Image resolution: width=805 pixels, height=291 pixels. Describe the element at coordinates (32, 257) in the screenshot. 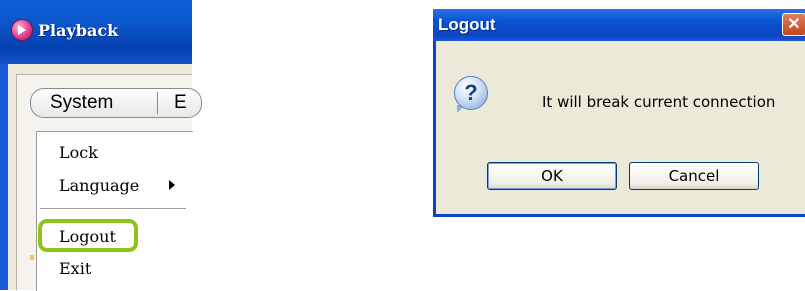

I see `decorative-mark` at that location.